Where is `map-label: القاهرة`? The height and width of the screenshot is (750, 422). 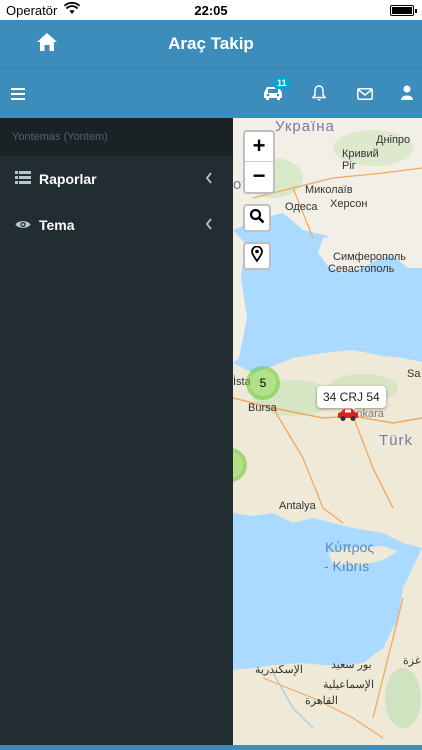
map-label: القاهرة is located at coordinates (321, 701).